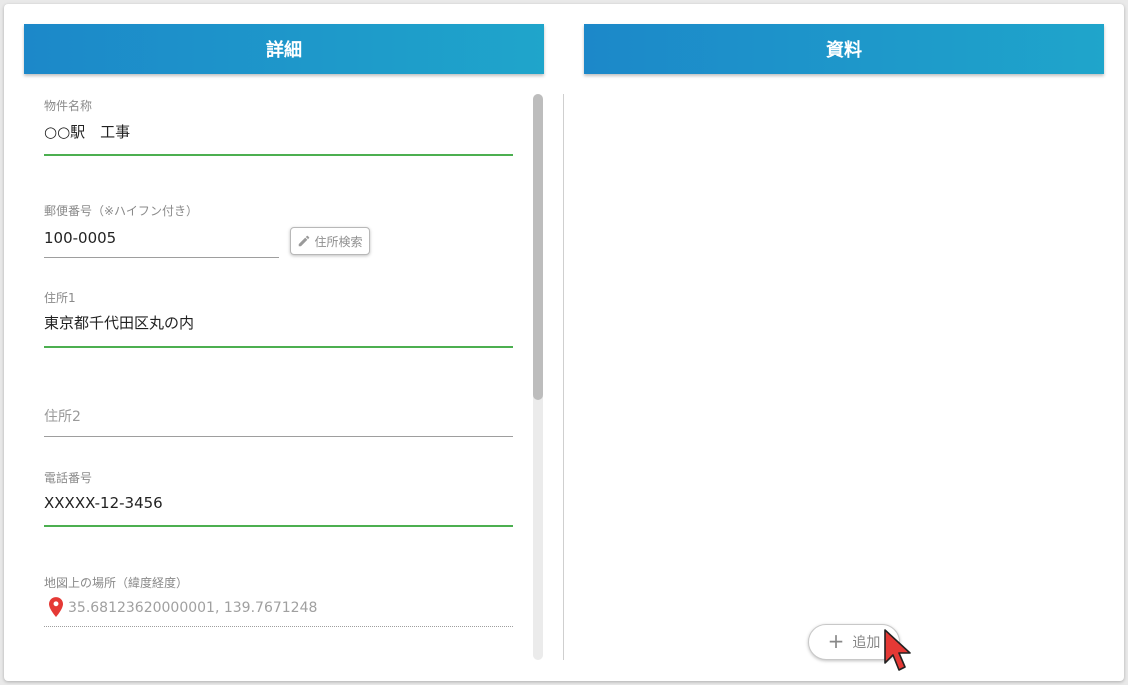 This screenshot has height=685, width=1128. Describe the element at coordinates (192, 608) in the screenshot. I see `map-location-value: 35.68123620000001, 139.7671248` at that location.